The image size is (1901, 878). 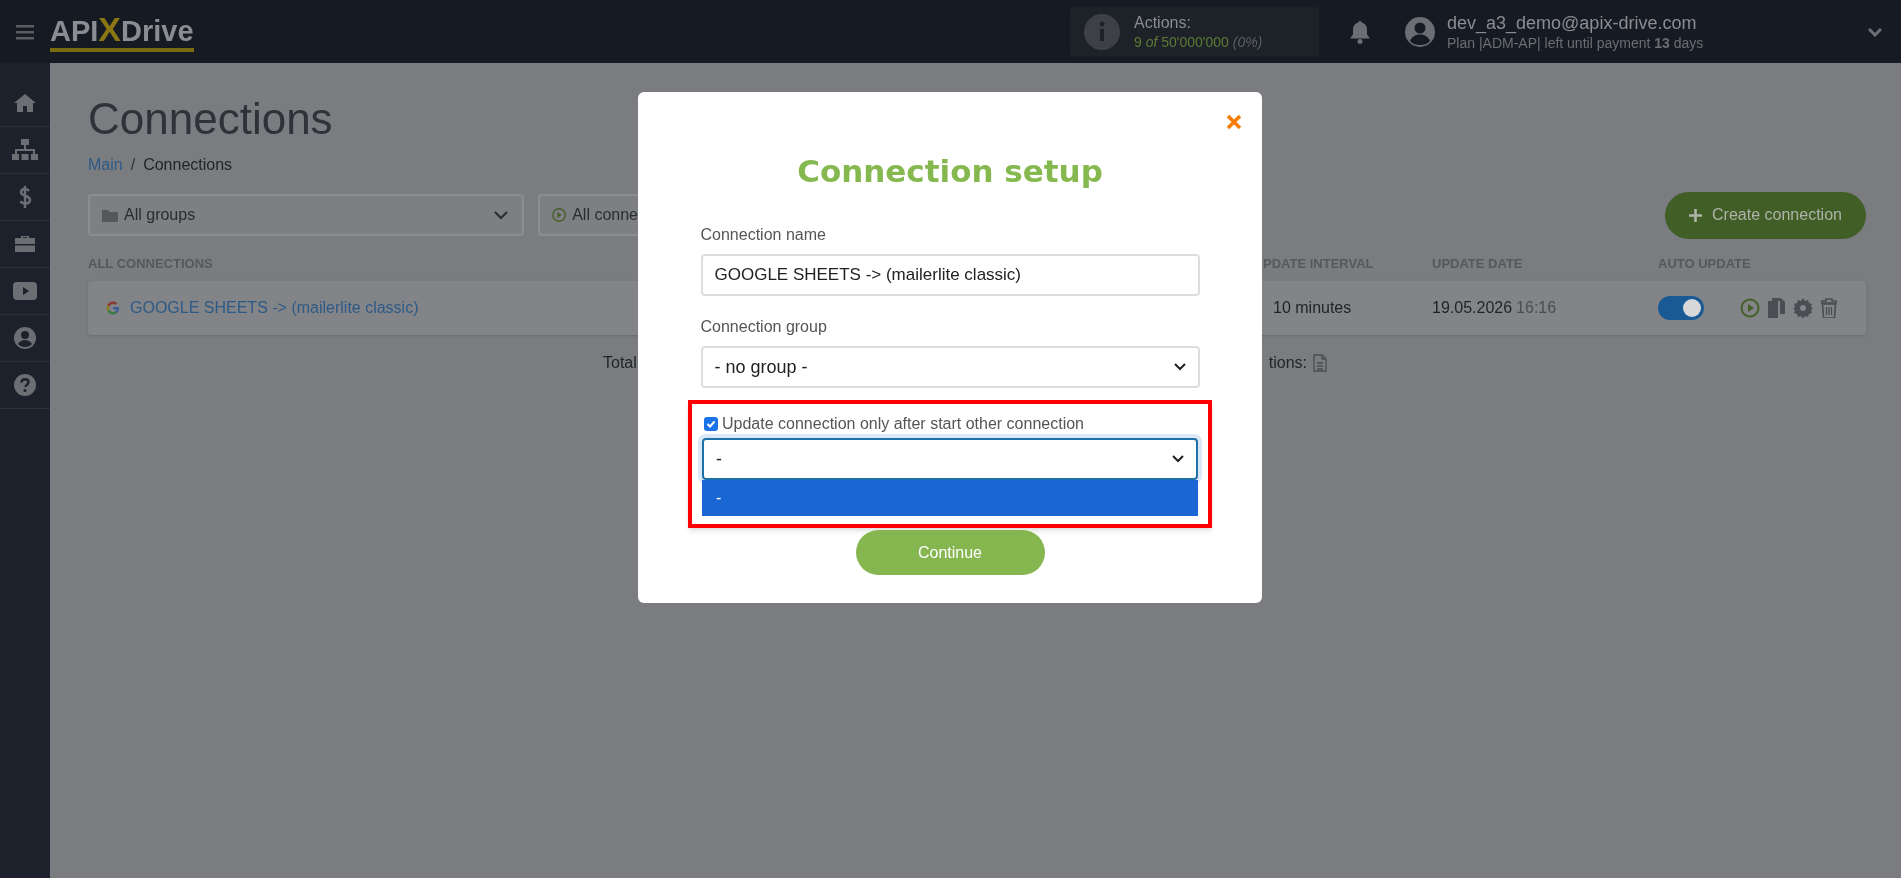 What do you see at coordinates (210, 119) in the screenshot?
I see `page-title: Connections` at bounding box center [210, 119].